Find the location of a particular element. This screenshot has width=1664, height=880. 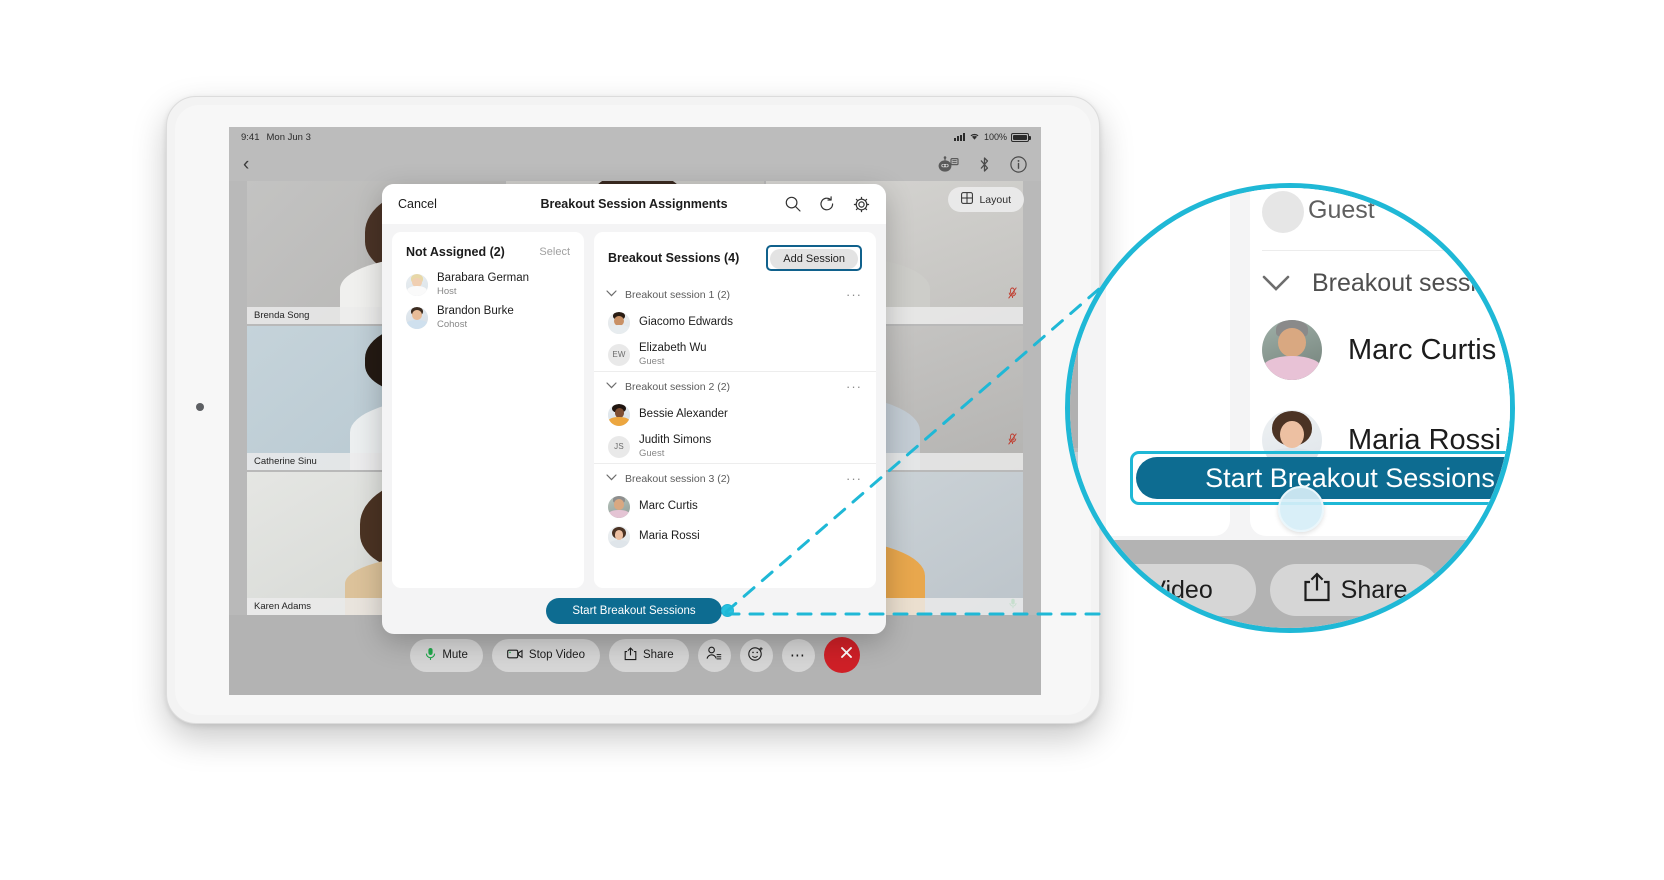

participants-button is located at coordinates (714, 655).